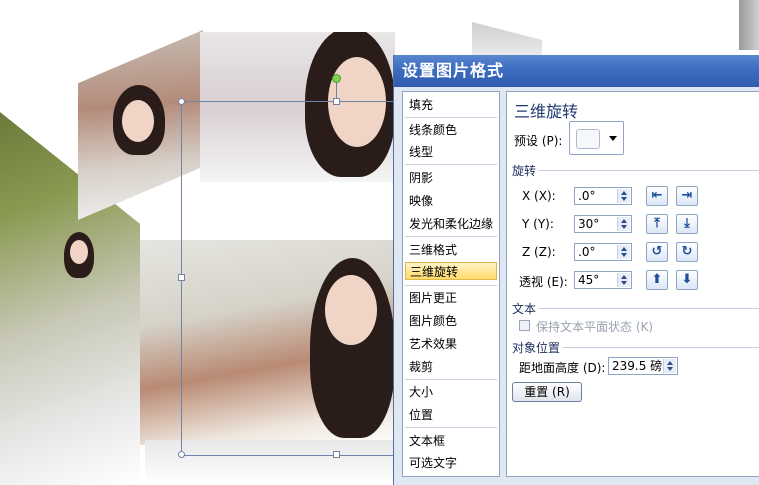 The image size is (759, 485). I want to click on distance-value: 239.5 磅, so click(637, 366).